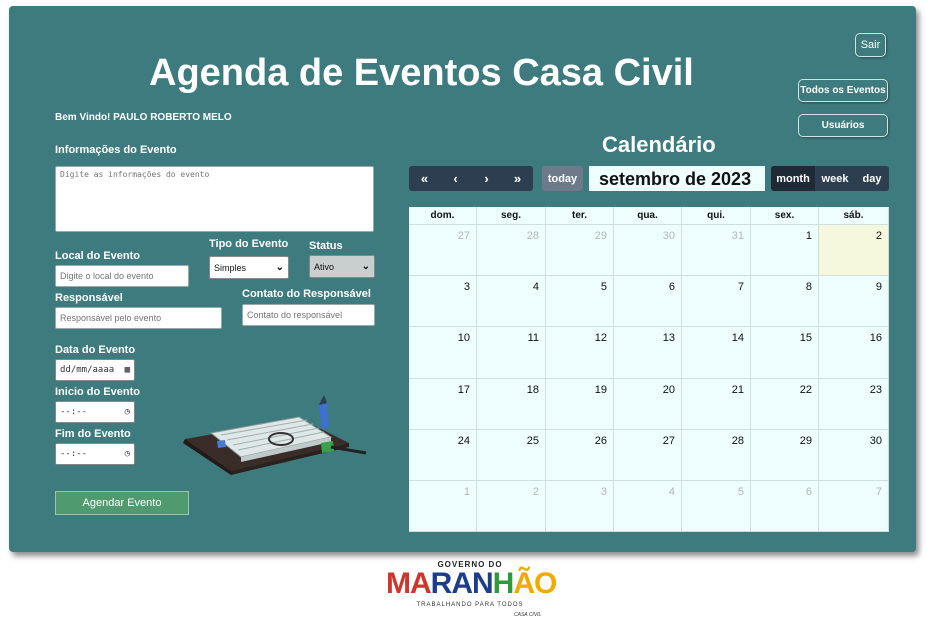  Describe the element at coordinates (580, 215) in the screenshot. I see `weekday-label: ter.` at that location.